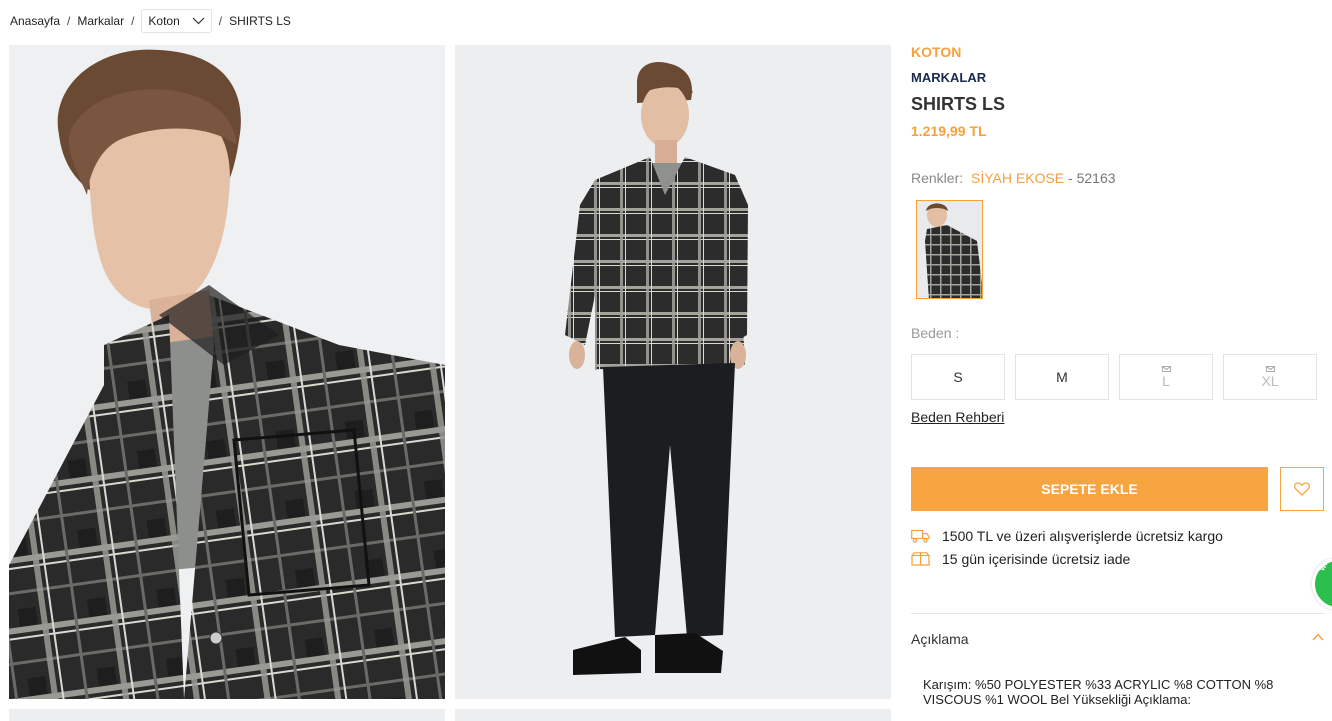 The width and height of the screenshot is (1332, 721). I want to click on product-info: KOTON MARKALAR SHIRTS LS 1.219,99 TL, so click(1118, 92).